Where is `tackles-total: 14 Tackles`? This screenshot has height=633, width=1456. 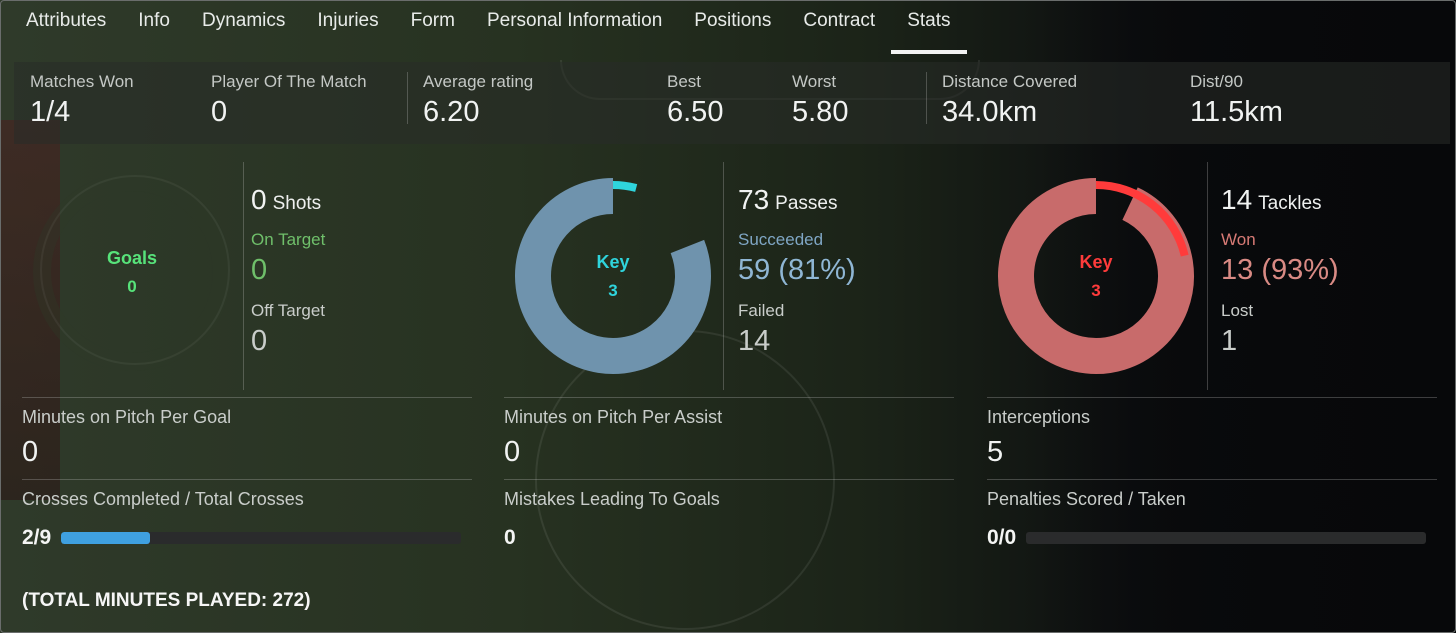 tackles-total: 14 Tackles is located at coordinates (1280, 200).